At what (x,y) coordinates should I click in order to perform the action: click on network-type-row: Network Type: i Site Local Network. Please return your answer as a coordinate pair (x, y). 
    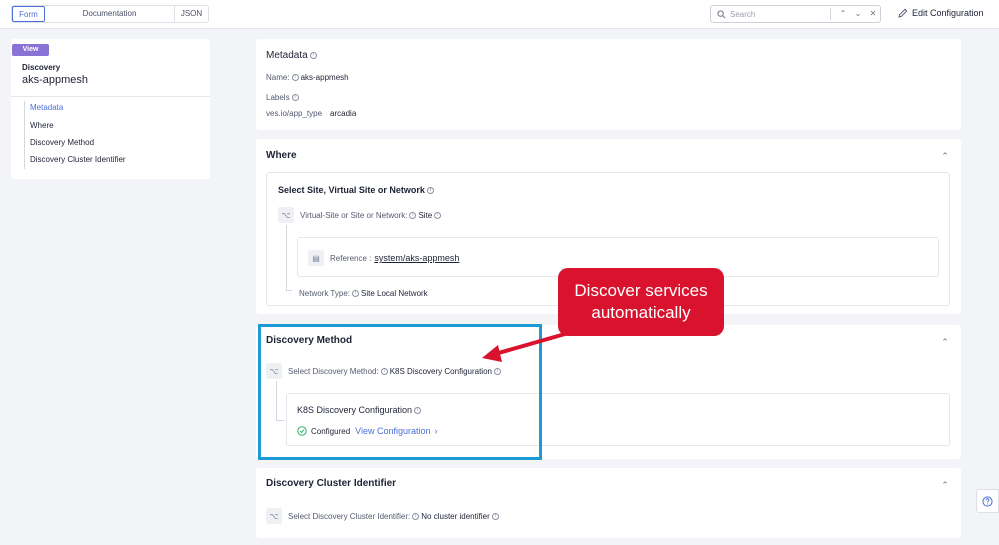
    Looking at the image, I should click on (363, 293).